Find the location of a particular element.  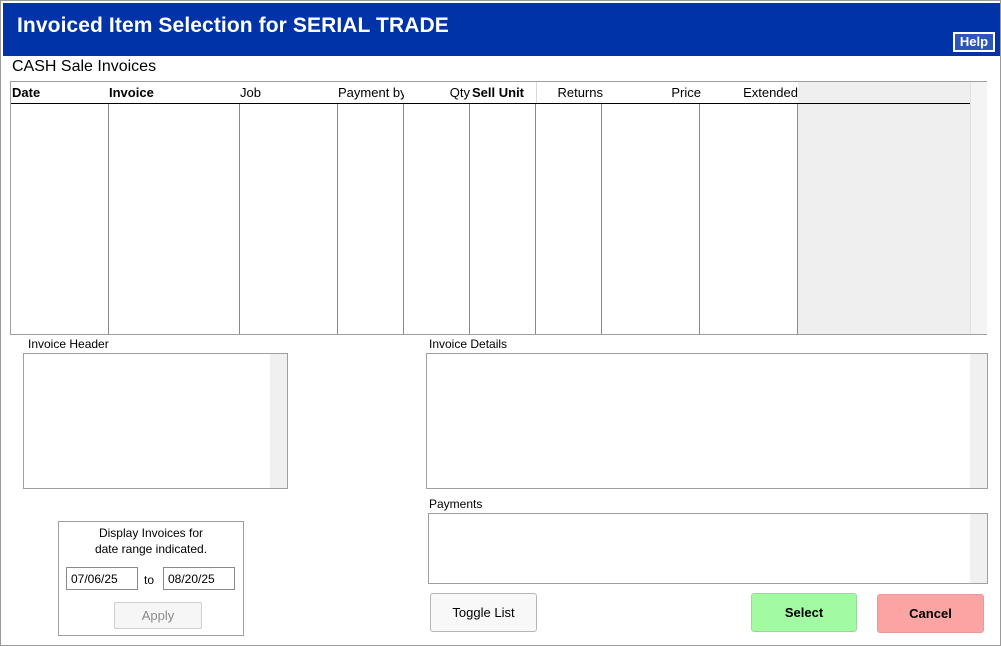

invoice-details-box is located at coordinates (707, 421).